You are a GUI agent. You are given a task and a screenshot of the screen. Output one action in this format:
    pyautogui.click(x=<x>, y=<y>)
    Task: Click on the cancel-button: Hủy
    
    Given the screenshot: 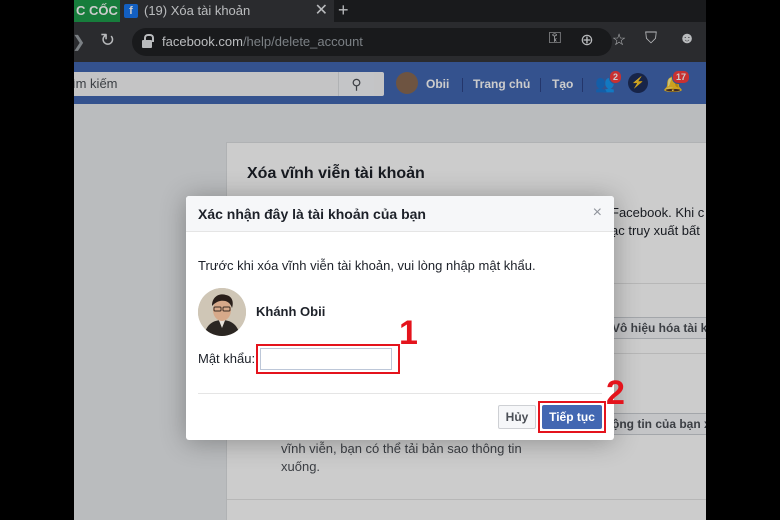 What is the action you would take?
    pyautogui.click(x=517, y=417)
    